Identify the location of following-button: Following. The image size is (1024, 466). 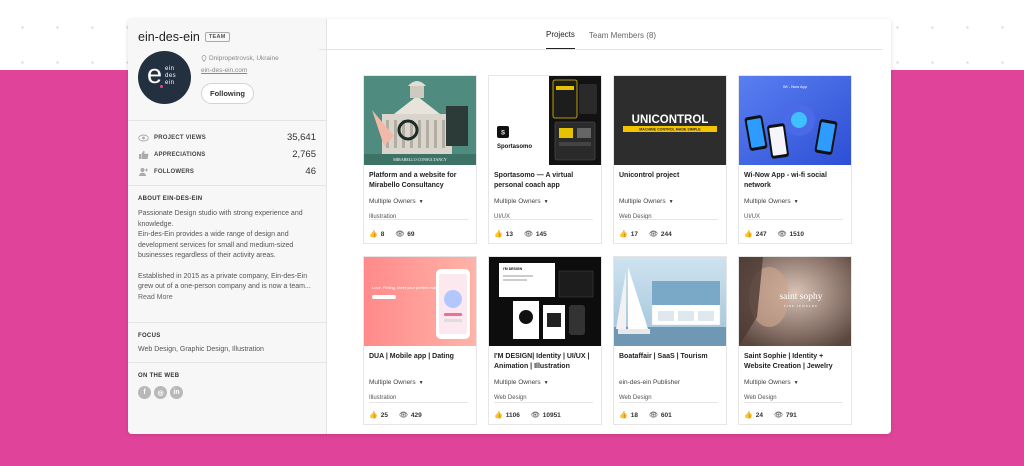
(227, 93).